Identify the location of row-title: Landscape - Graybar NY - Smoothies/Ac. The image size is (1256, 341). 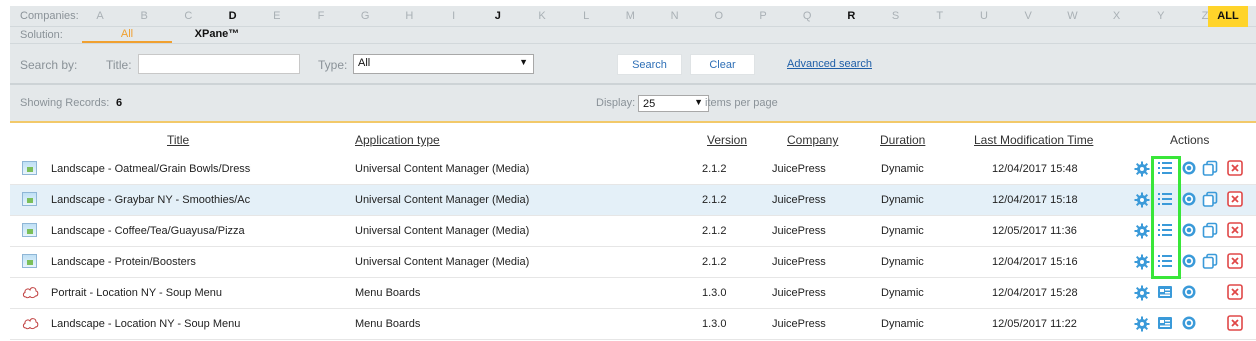
(151, 200).